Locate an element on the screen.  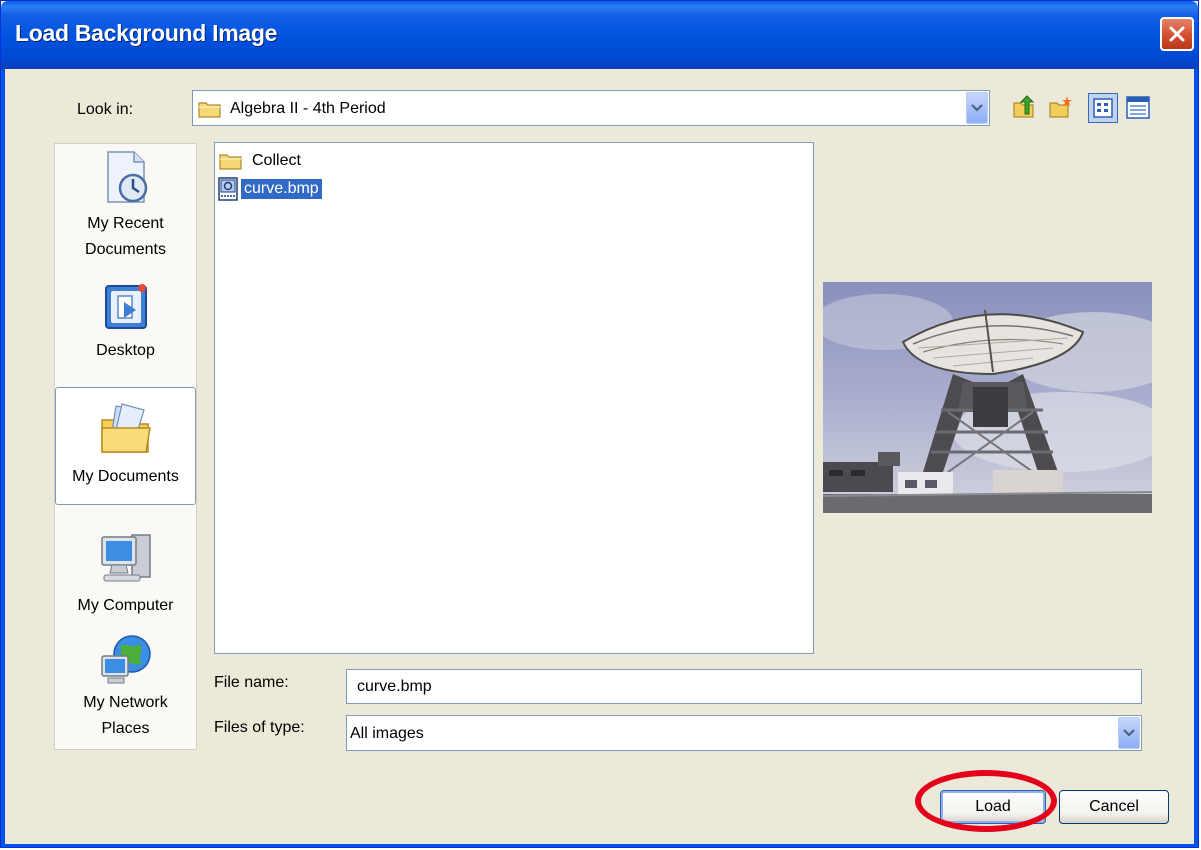
file-name-input: curve.bmp is located at coordinates (744, 686).